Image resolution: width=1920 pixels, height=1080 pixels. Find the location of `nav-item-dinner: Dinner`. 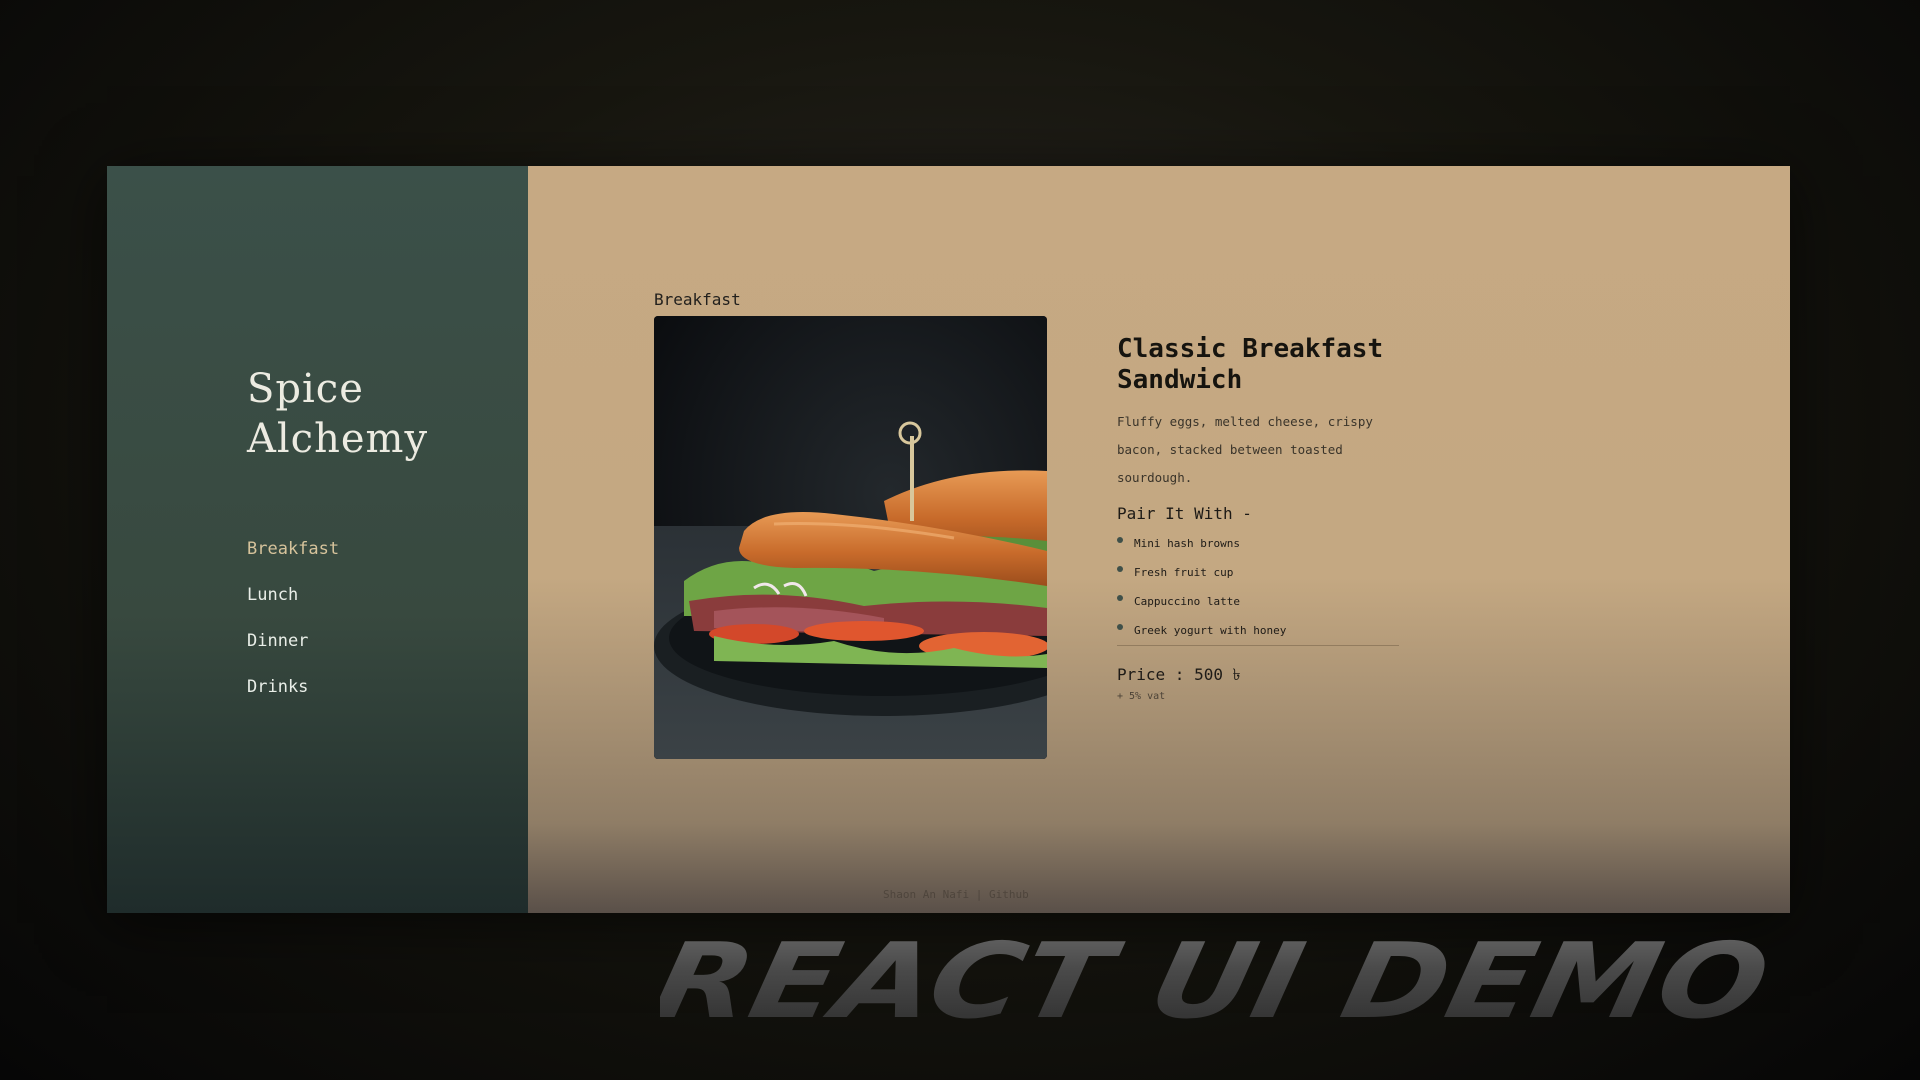

nav-item-dinner: Dinner is located at coordinates (293, 652).